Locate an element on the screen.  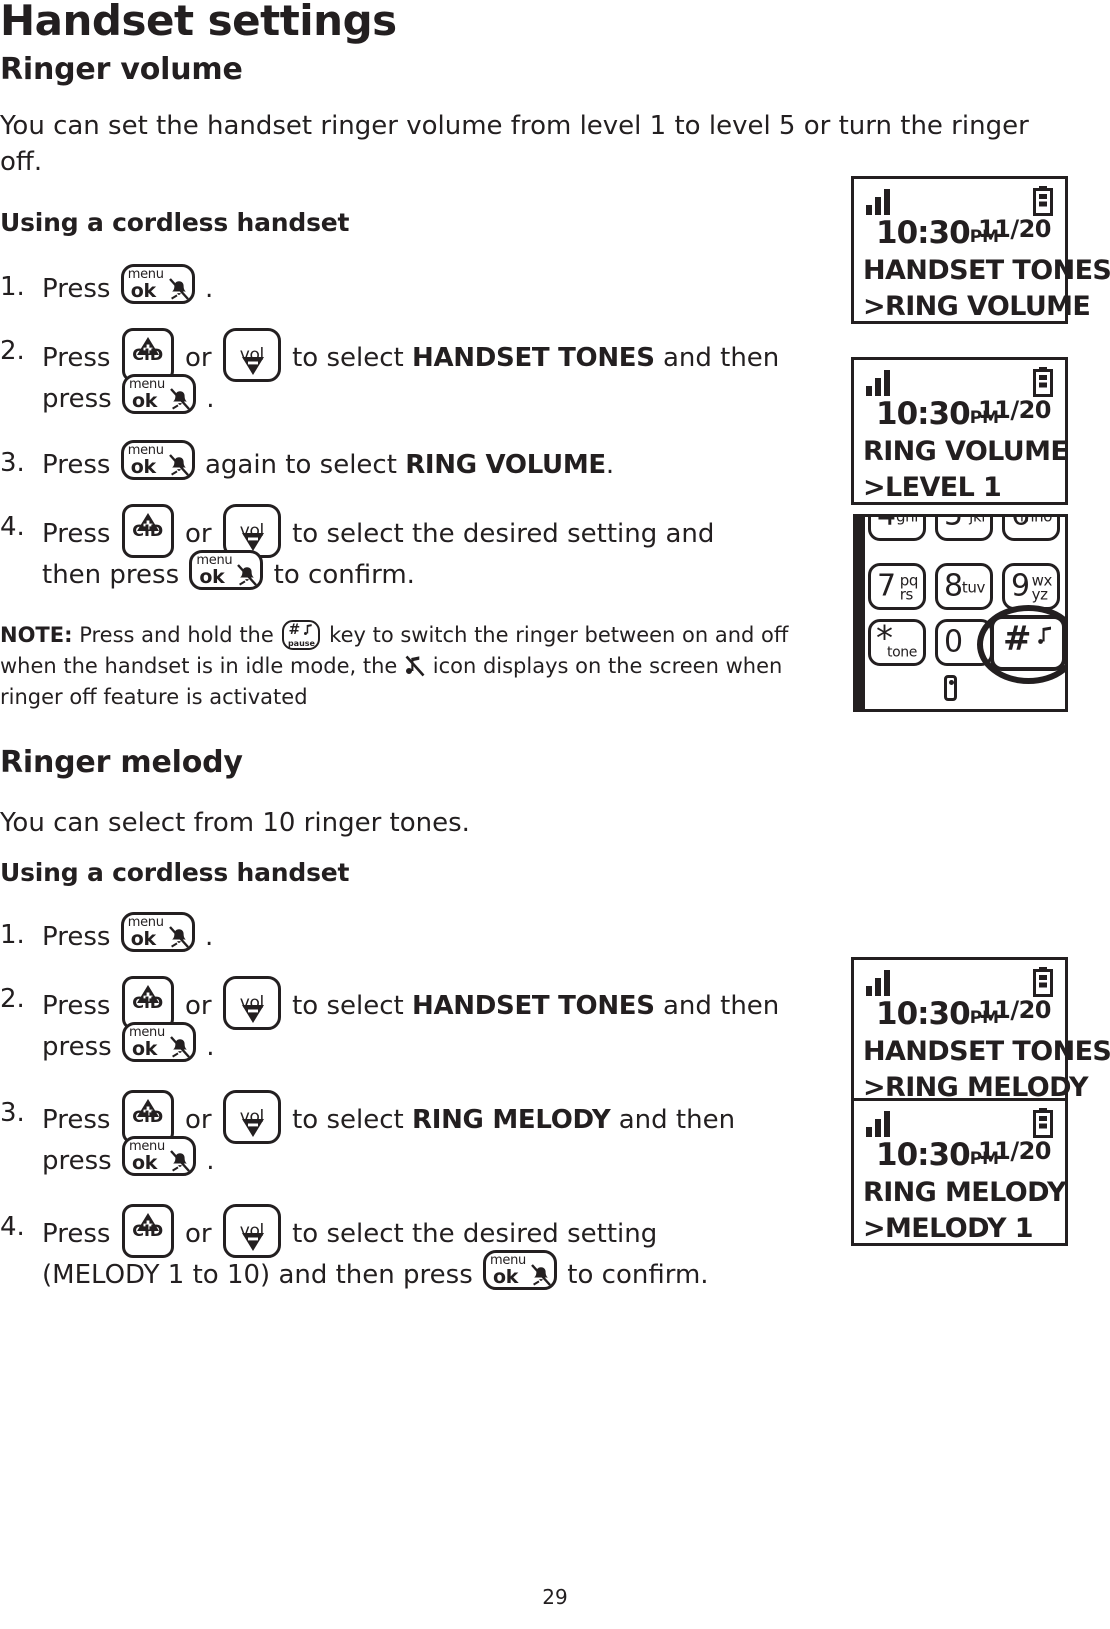
step-number: 3. is located at coordinates (12, 463).